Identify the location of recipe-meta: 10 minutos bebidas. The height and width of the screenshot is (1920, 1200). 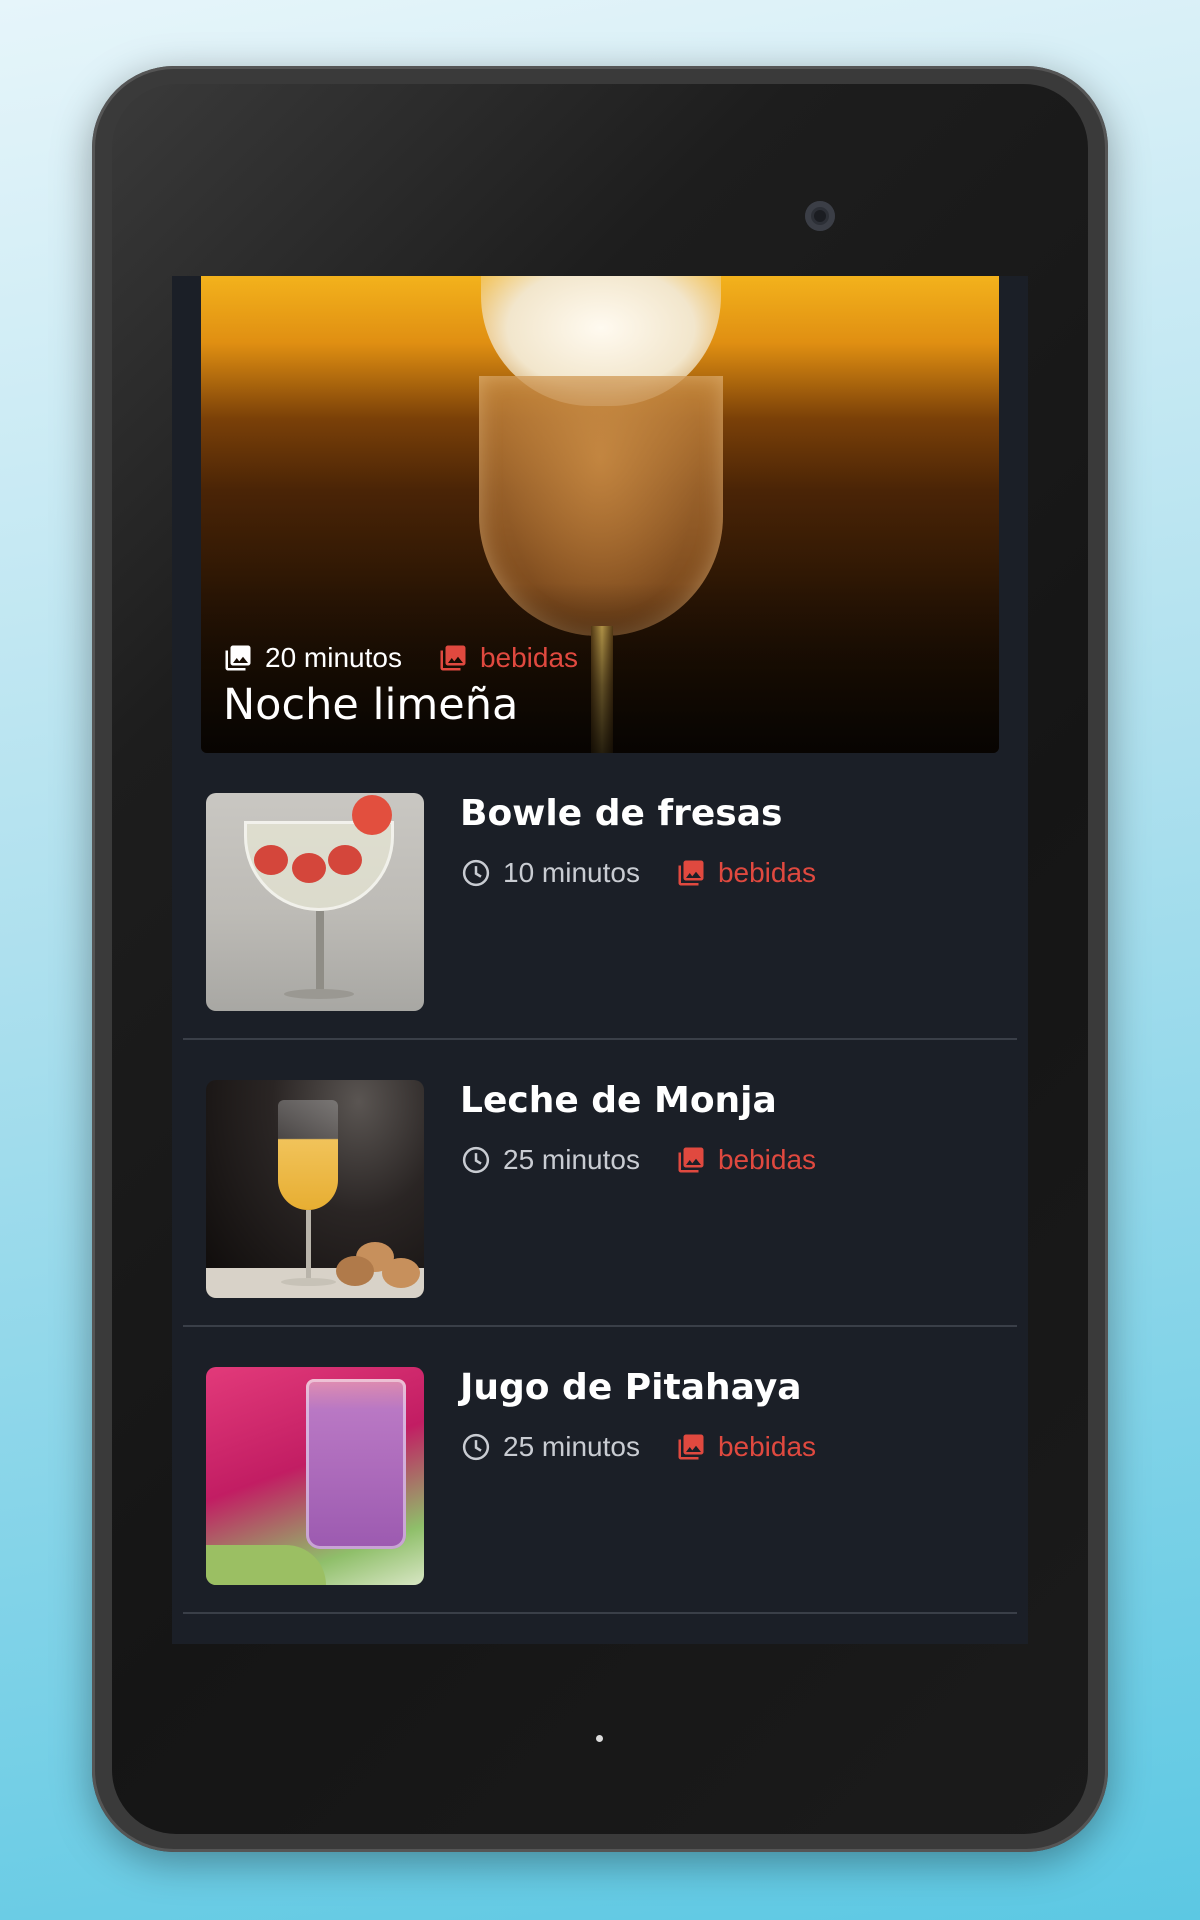
(638, 873).